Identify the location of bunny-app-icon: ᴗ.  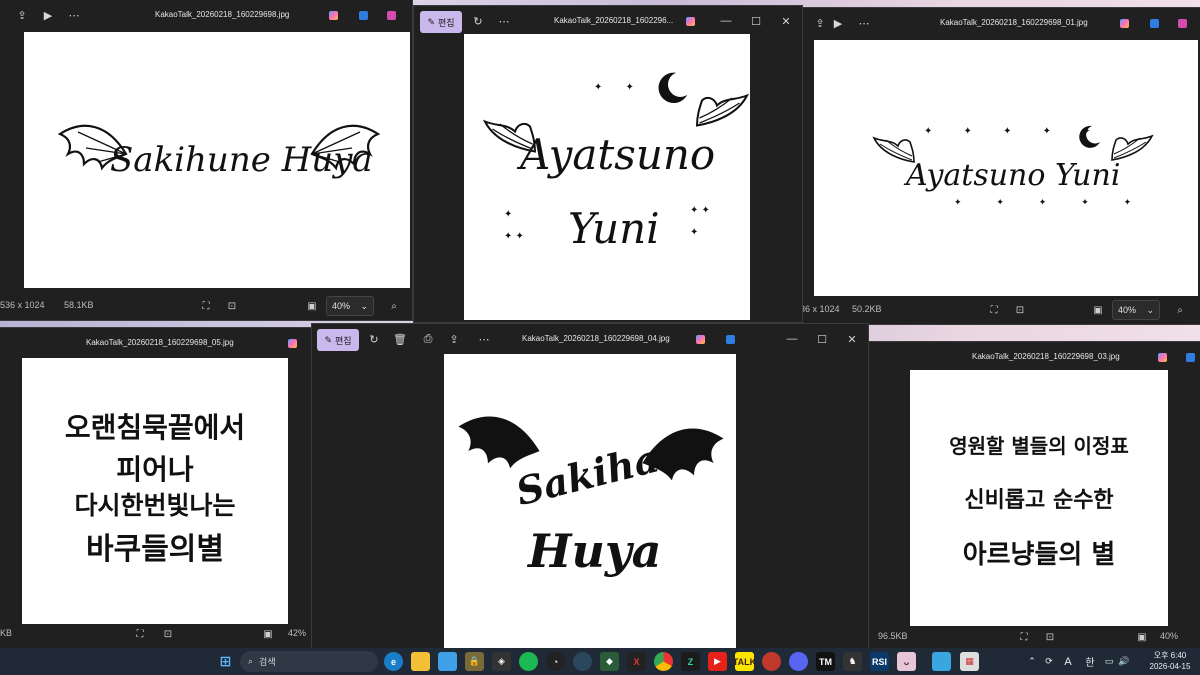
(906, 661).